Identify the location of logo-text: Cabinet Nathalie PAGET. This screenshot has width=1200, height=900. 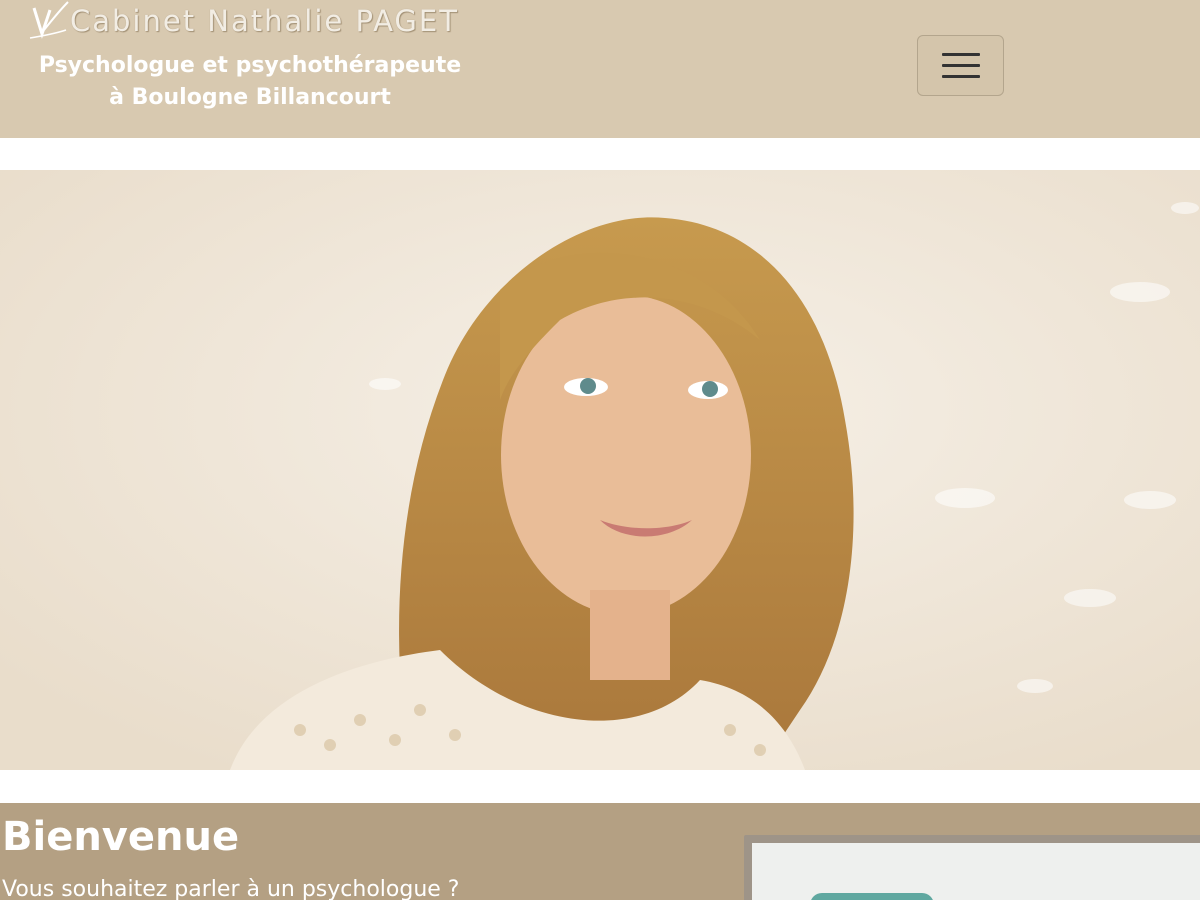
(264, 21).